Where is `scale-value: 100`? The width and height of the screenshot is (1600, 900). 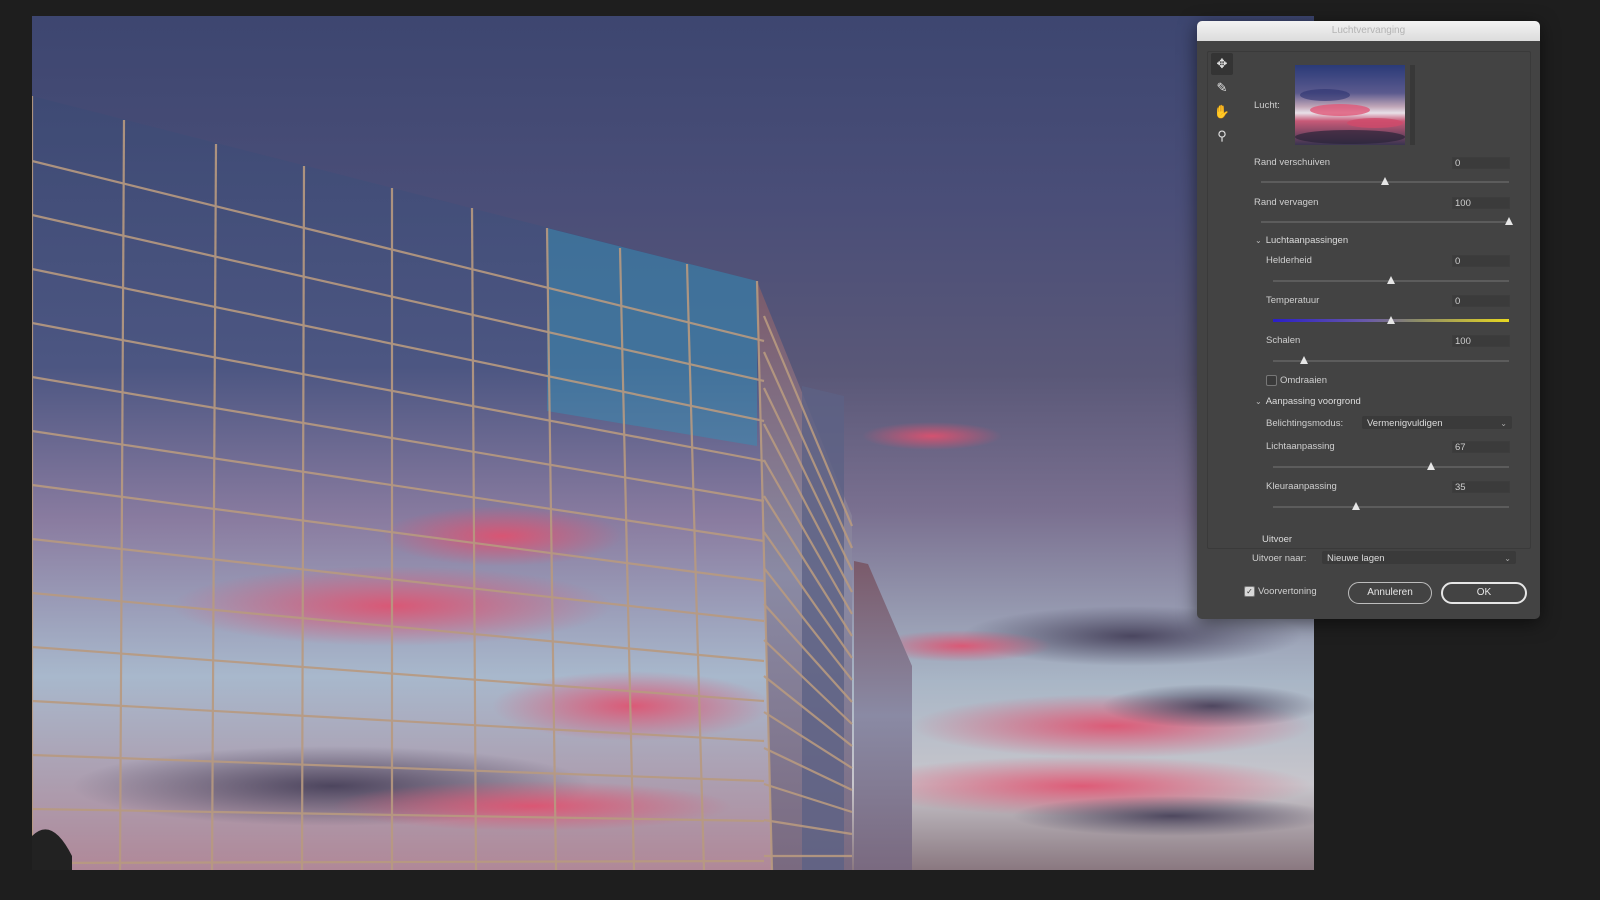 scale-value: 100 is located at coordinates (1481, 341).